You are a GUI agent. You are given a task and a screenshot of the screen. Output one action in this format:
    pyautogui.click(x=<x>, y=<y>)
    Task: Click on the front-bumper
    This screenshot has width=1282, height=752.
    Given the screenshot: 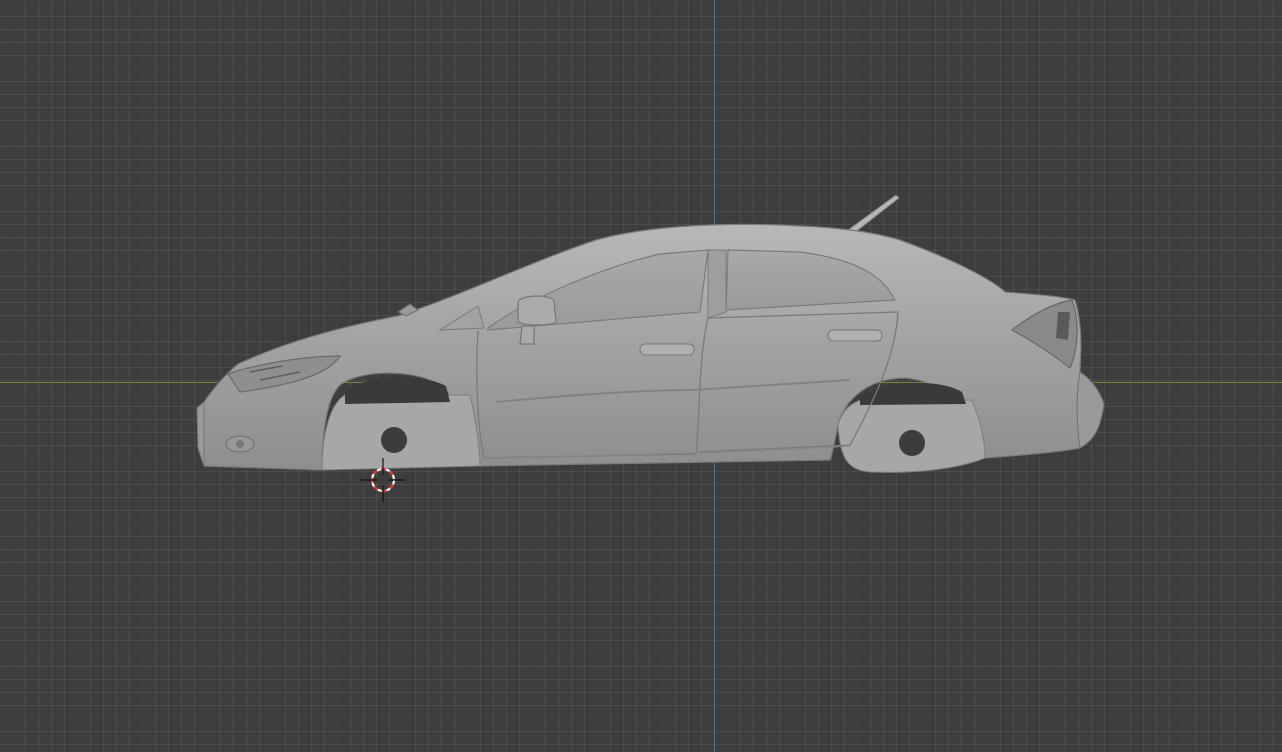 What is the action you would take?
    pyautogui.click(x=200, y=433)
    